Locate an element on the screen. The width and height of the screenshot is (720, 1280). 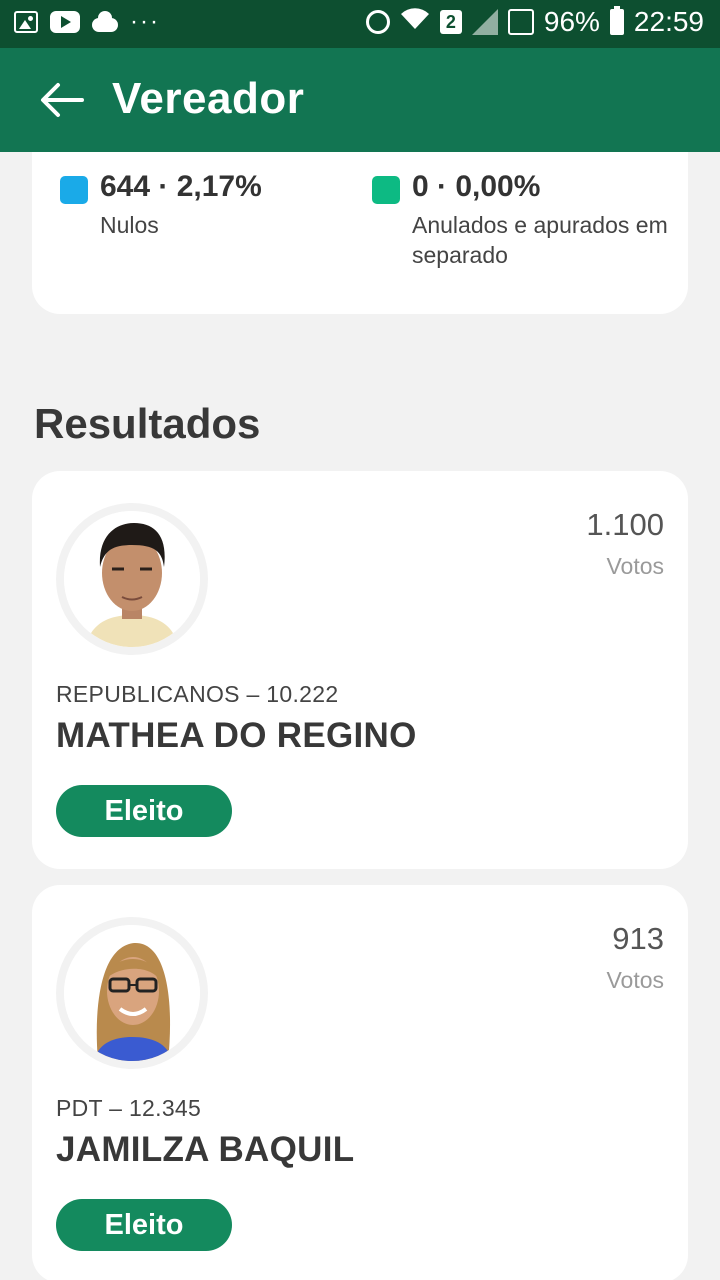
status-bar-right: 2 96% 22:59 is located at coordinates (534, 22).